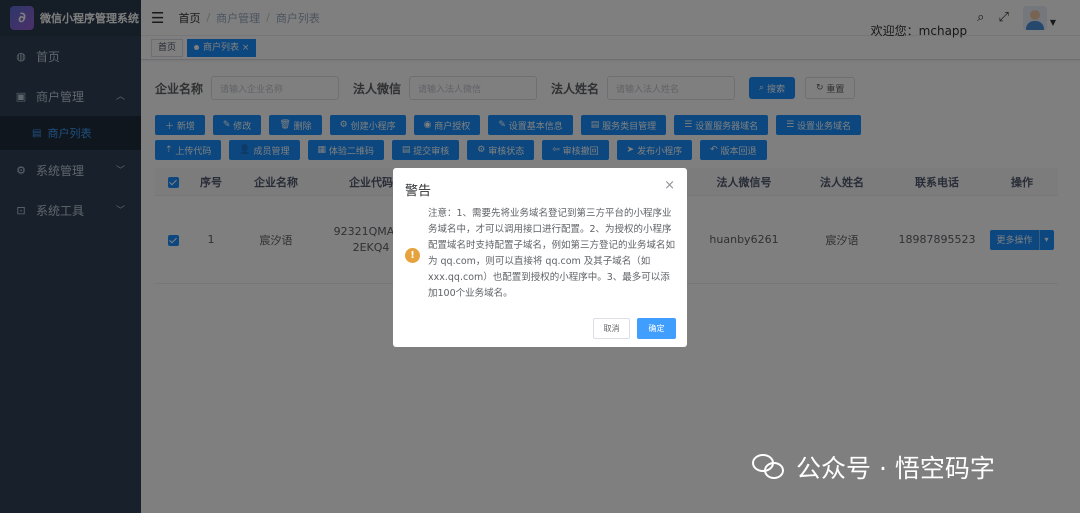  What do you see at coordinates (412, 255) in the screenshot?
I see `warning-icon: !` at bounding box center [412, 255].